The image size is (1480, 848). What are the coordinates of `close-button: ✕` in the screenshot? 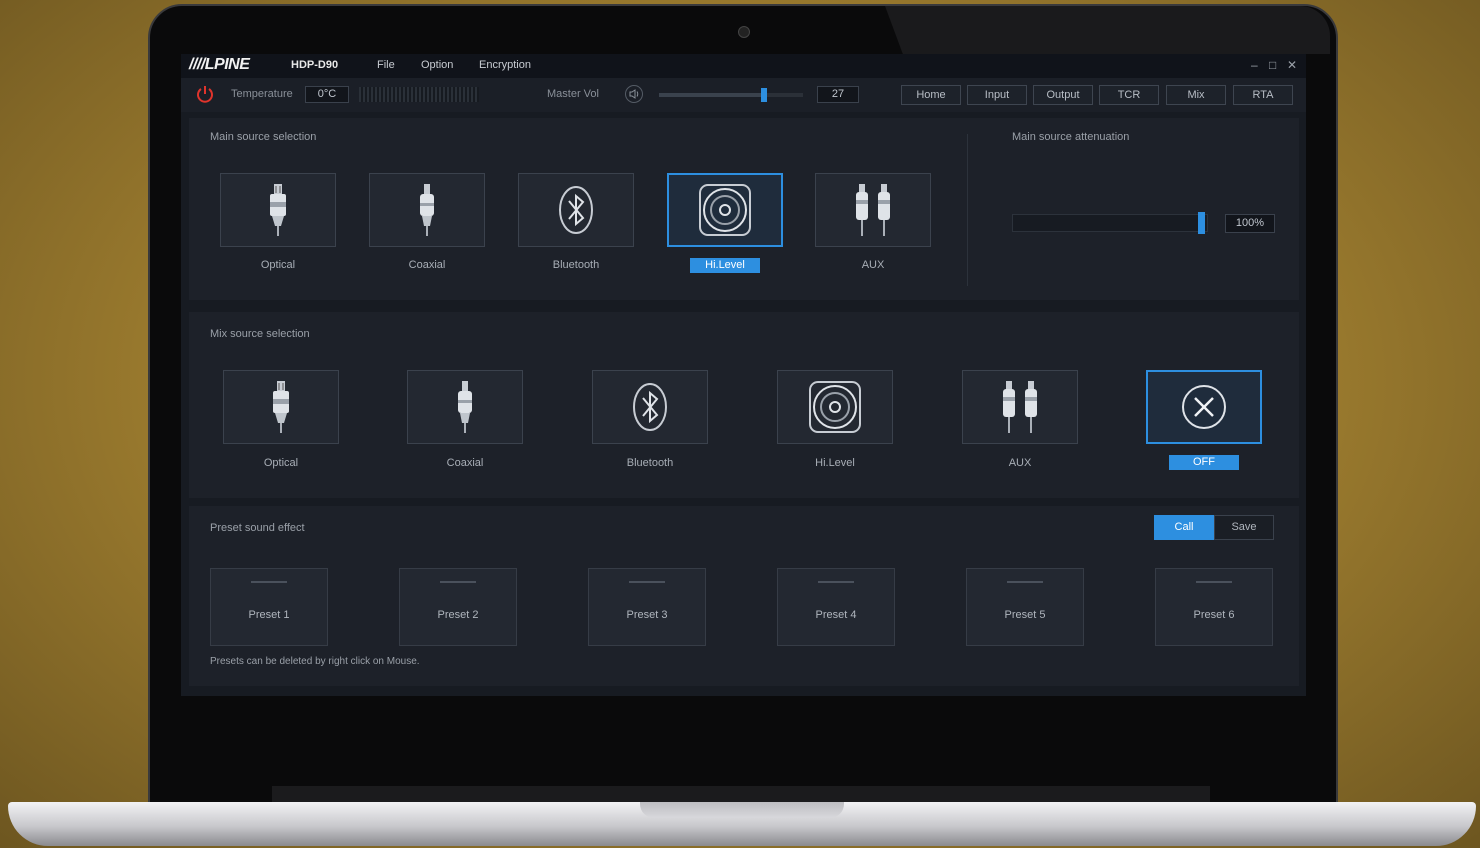 It's located at (1292, 65).